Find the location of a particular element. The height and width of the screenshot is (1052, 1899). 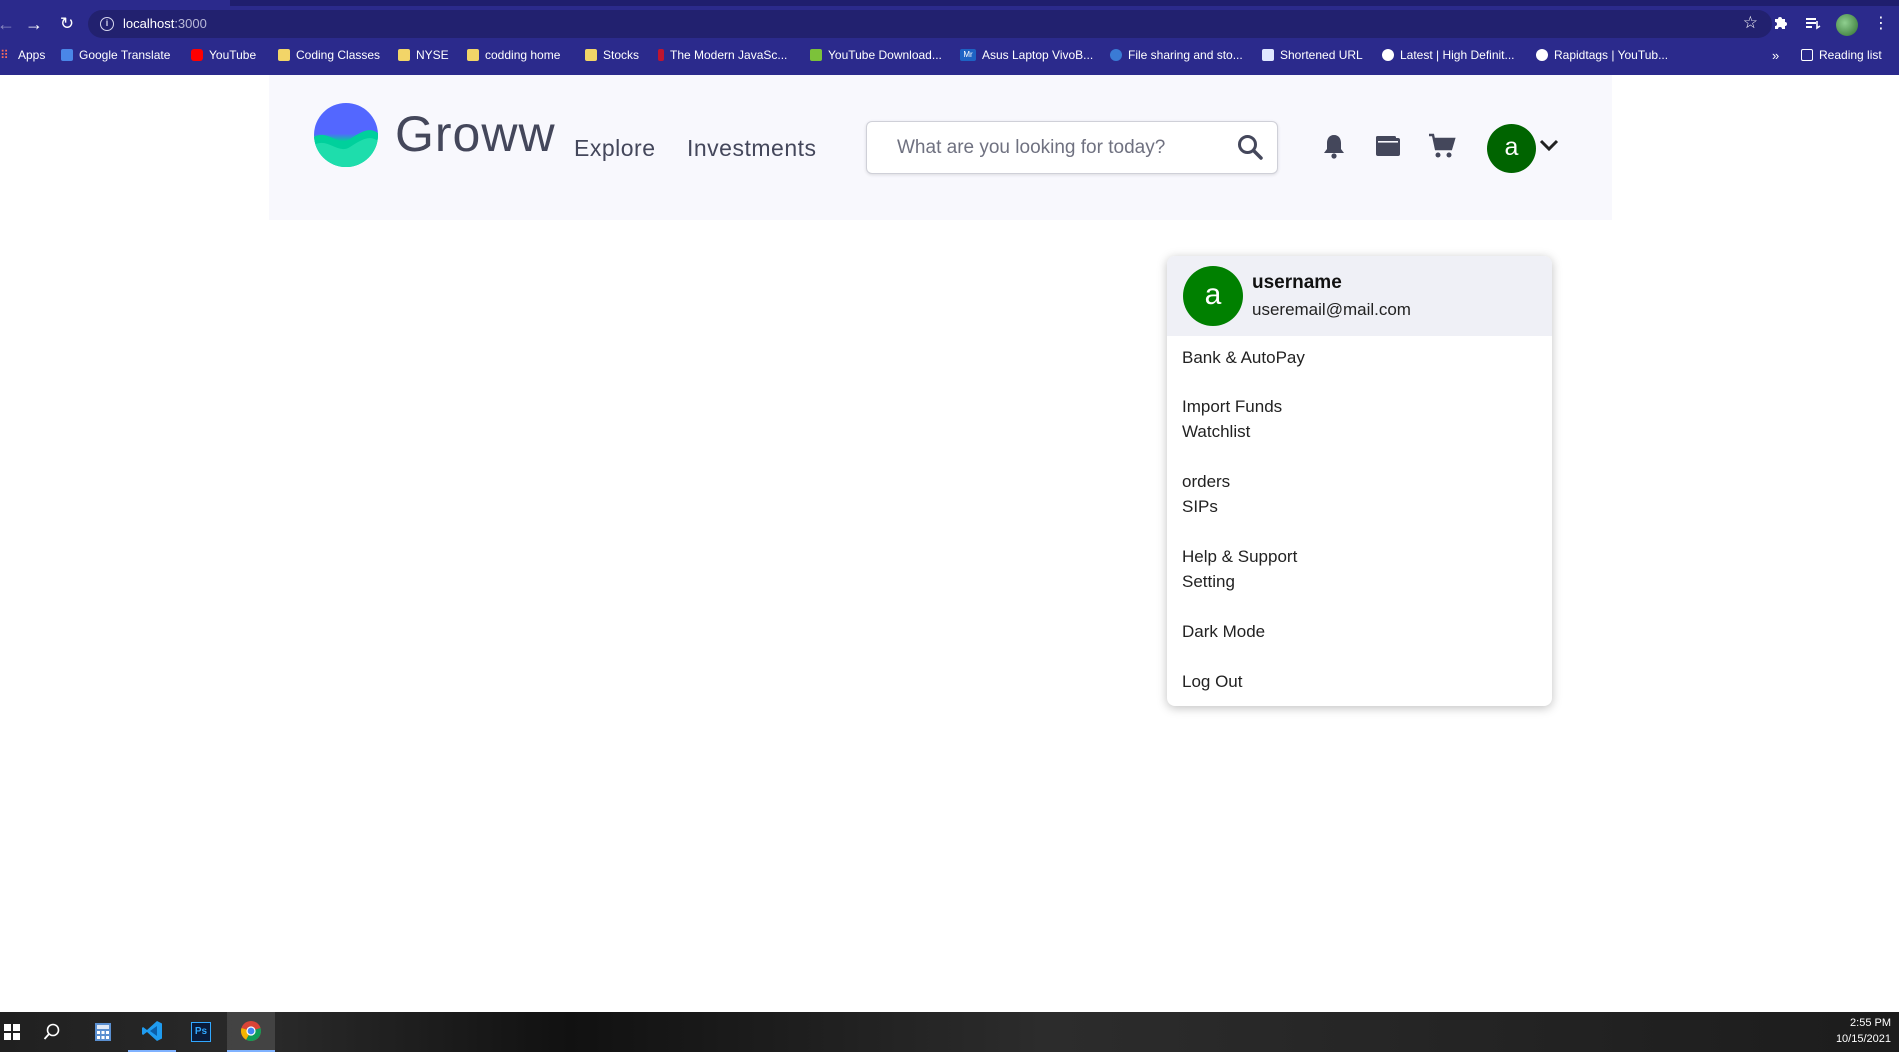

bookmark-google-translate: Google Translate is located at coordinates (115, 55).